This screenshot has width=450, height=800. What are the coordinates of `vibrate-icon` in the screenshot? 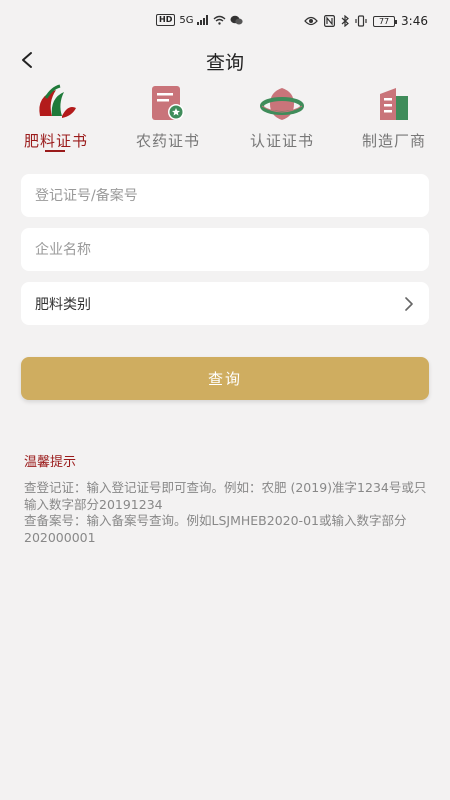 It's located at (361, 21).